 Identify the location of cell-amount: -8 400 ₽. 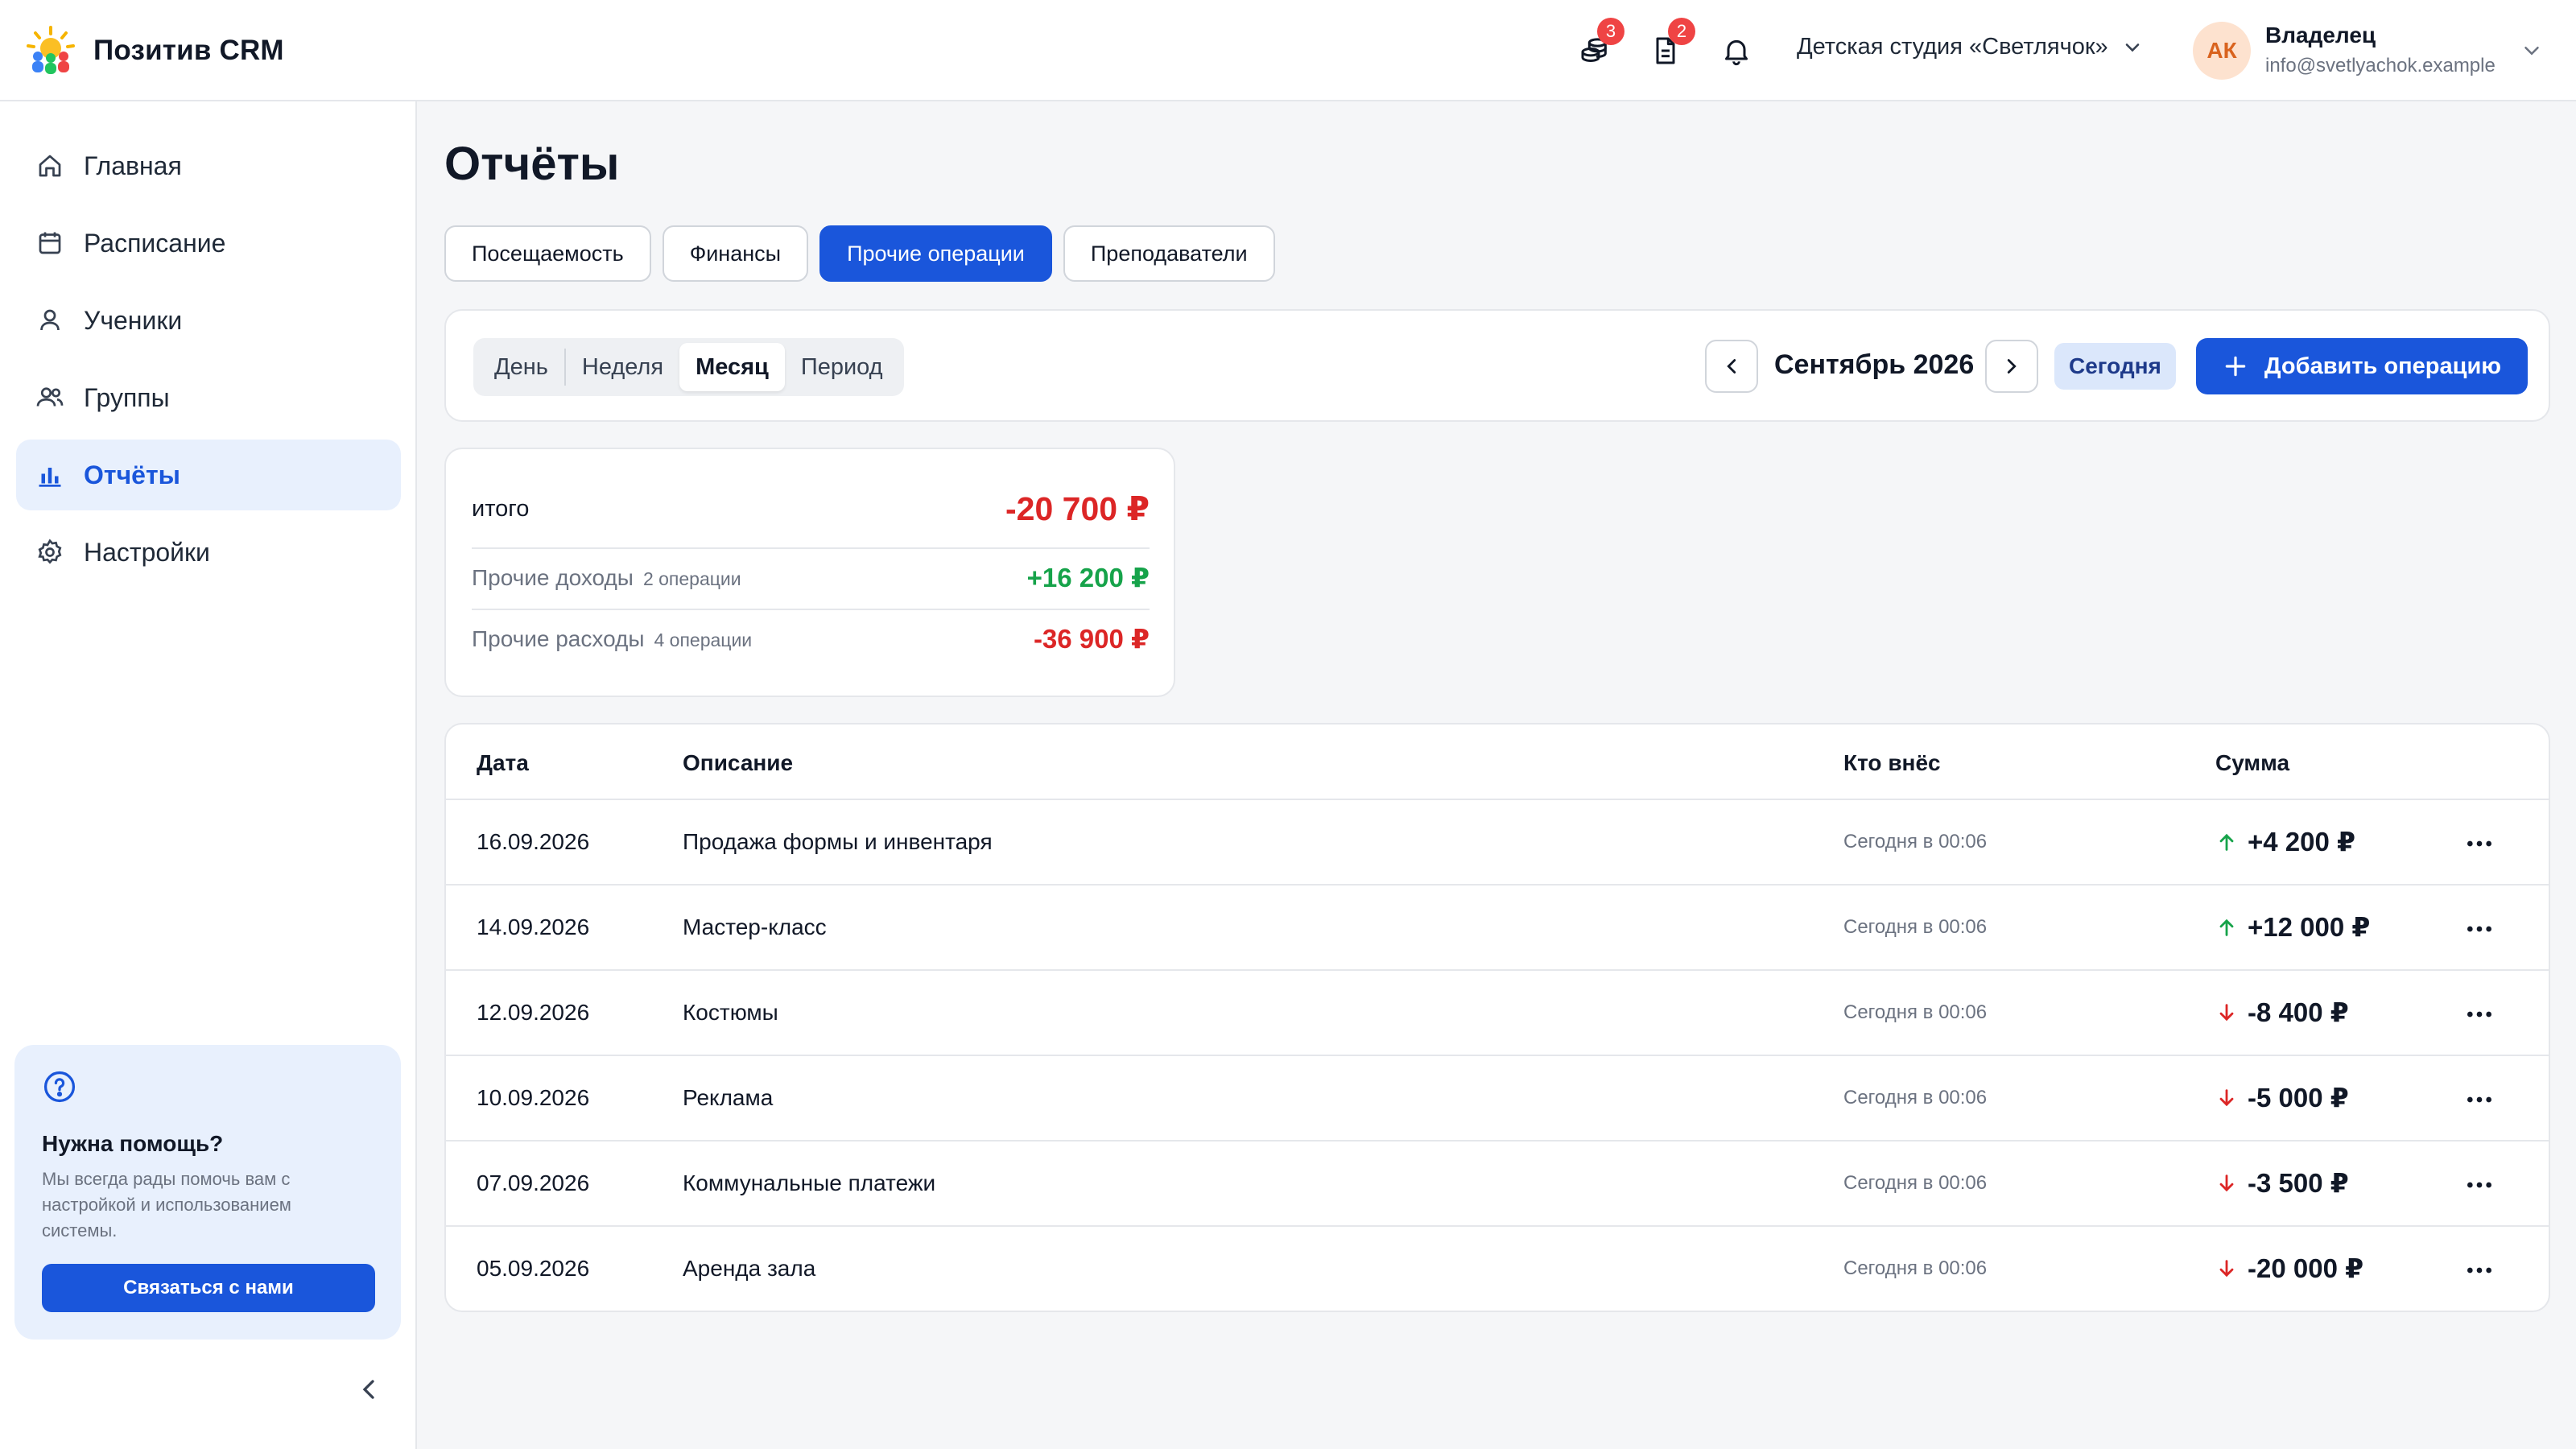
(2282, 1012).